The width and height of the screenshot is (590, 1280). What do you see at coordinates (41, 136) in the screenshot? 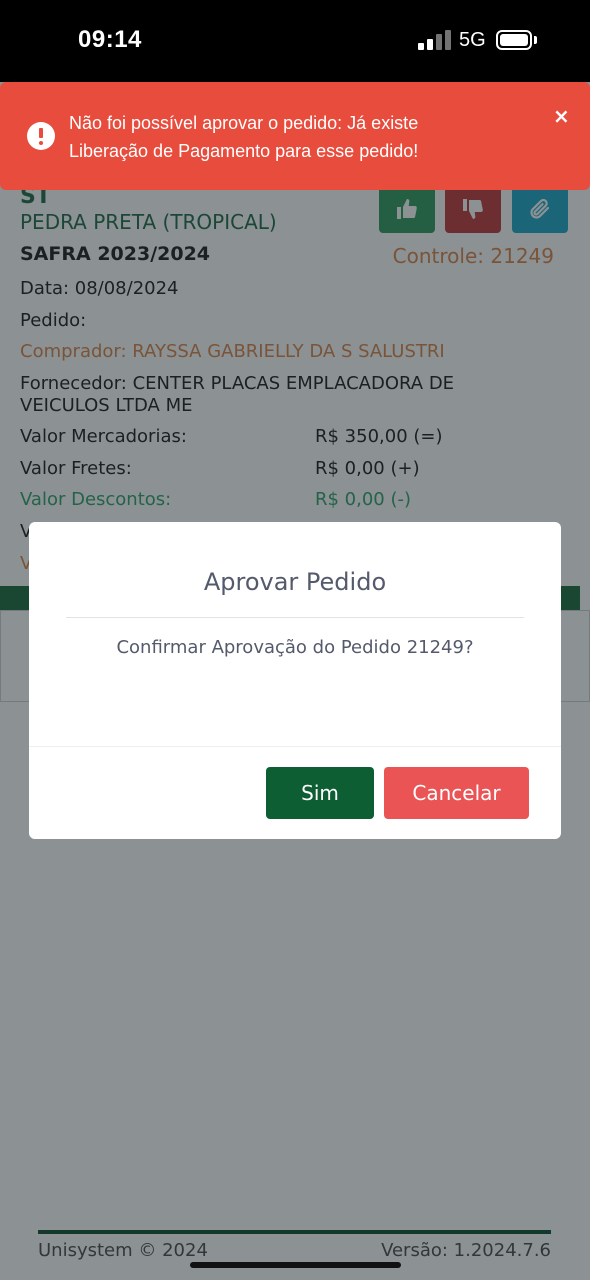
I see `alert-circle-icon` at bounding box center [41, 136].